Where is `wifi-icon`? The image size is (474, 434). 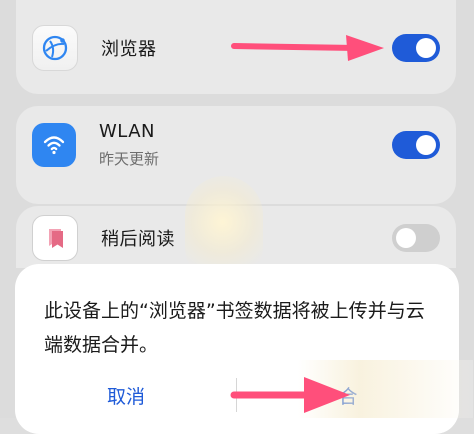 wifi-icon is located at coordinates (54, 145).